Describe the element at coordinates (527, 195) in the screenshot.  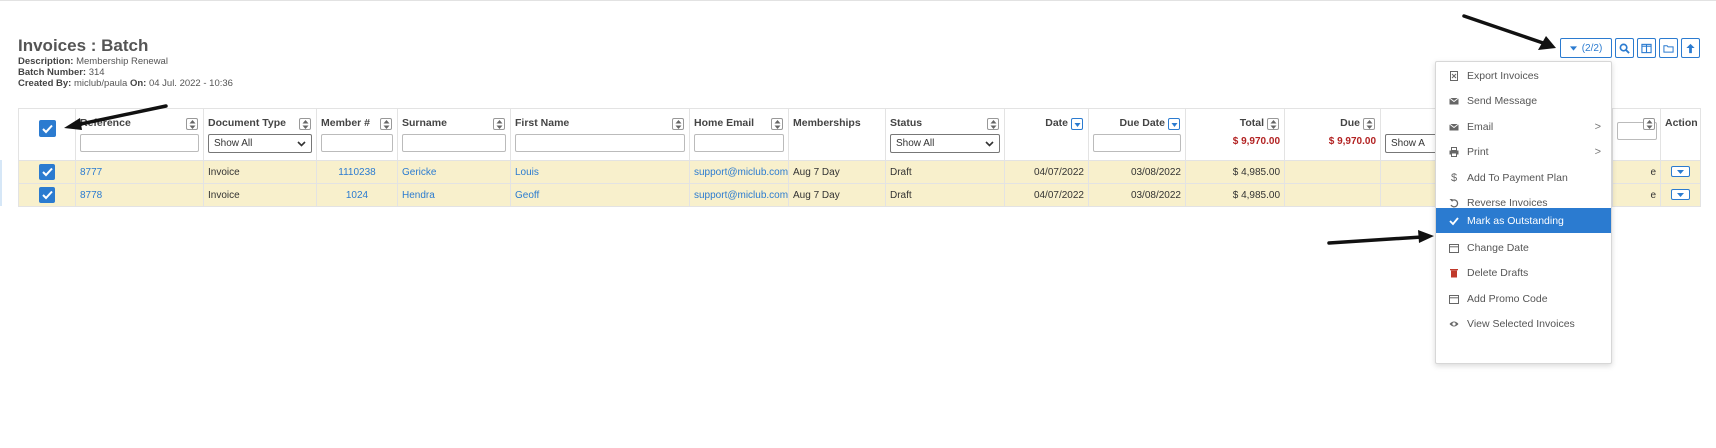
I see `first-name-link: Geoff` at that location.